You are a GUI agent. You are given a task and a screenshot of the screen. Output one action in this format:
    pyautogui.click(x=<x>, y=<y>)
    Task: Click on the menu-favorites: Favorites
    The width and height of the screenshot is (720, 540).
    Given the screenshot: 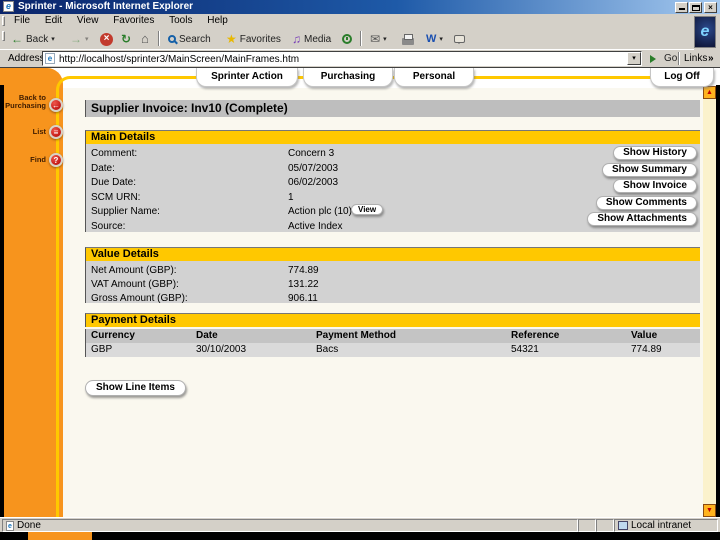 What is the action you would take?
    pyautogui.click(x=133, y=20)
    